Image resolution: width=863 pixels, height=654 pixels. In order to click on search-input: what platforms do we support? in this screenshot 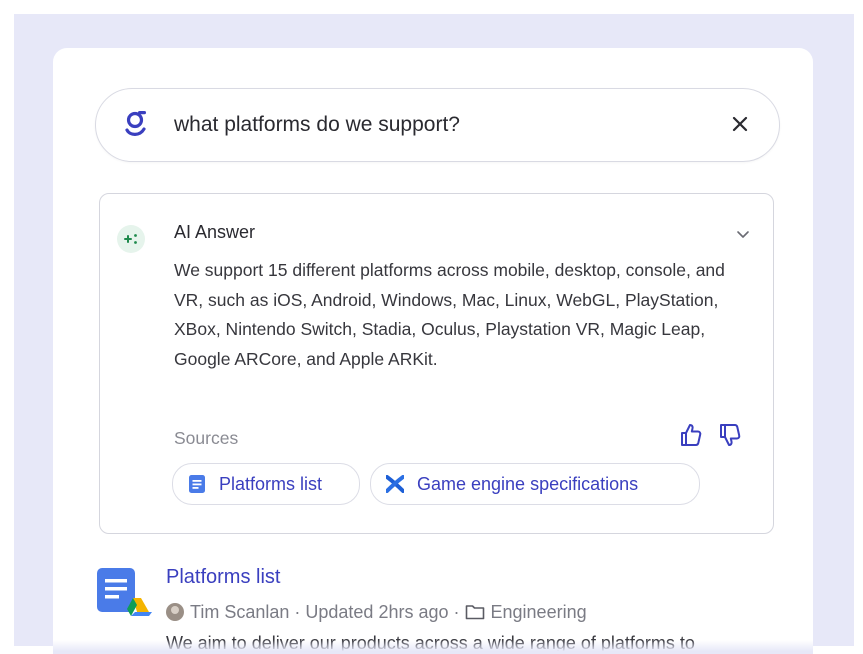, I will do `click(317, 125)`.